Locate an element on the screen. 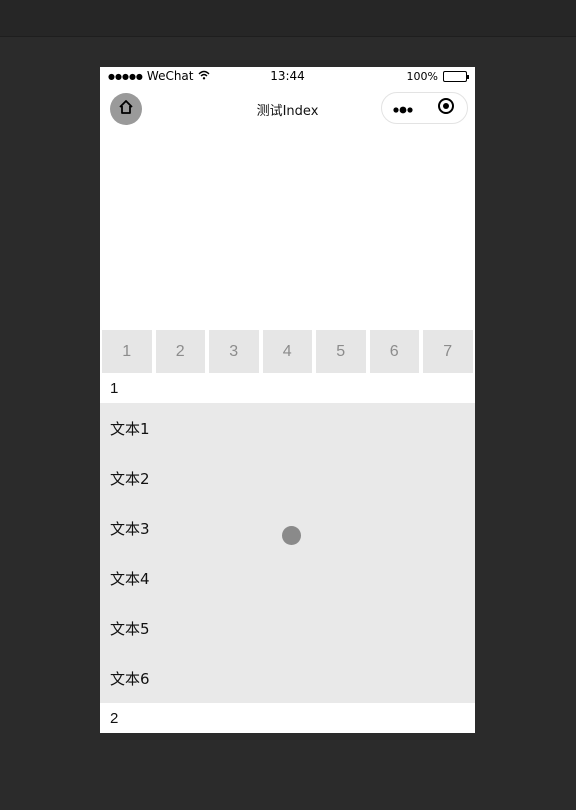 The image size is (576, 810). top-strip is located at coordinates (288, 18).